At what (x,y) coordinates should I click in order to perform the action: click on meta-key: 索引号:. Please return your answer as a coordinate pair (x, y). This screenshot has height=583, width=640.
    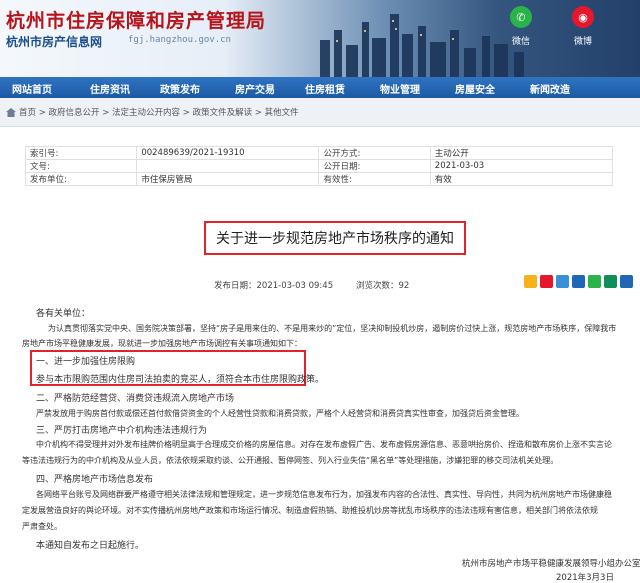
    Looking at the image, I should click on (81, 153).